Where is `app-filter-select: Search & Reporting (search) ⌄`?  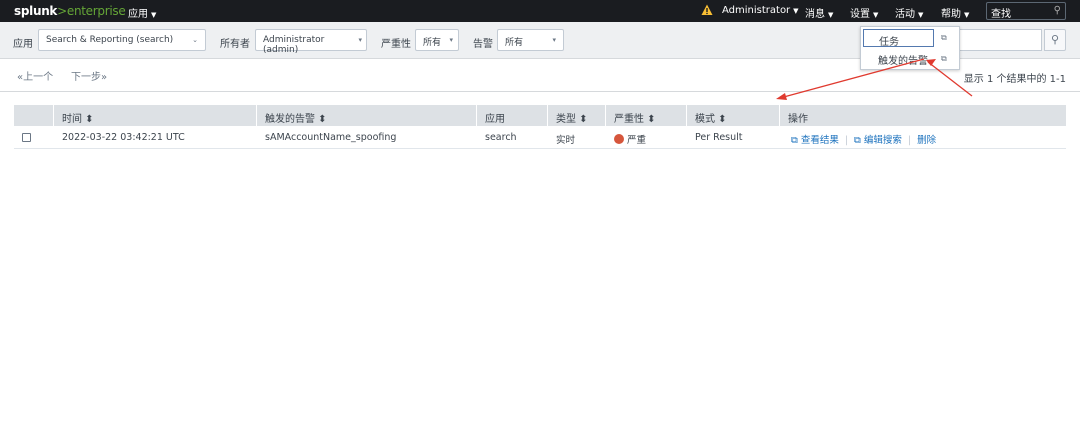 app-filter-select: Search & Reporting (search) ⌄ is located at coordinates (122, 40).